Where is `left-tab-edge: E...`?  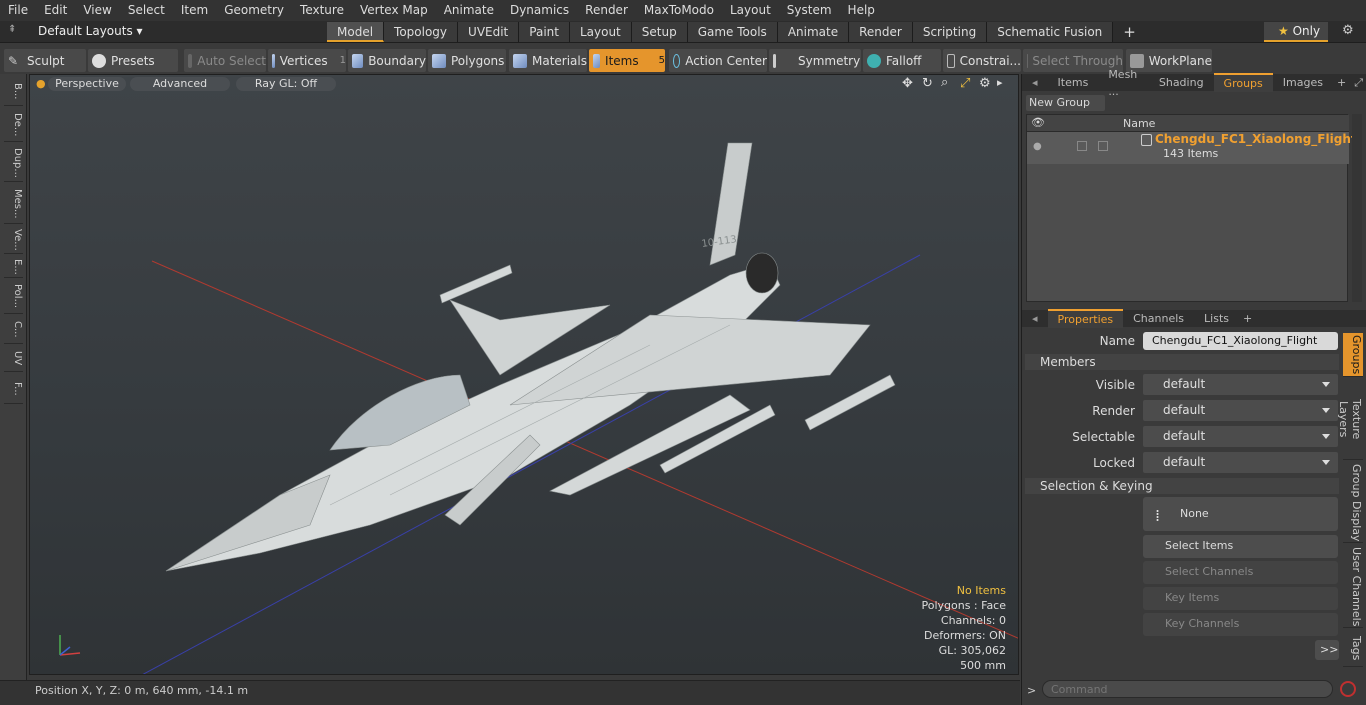 left-tab-edge: E... is located at coordinates (13, 267).